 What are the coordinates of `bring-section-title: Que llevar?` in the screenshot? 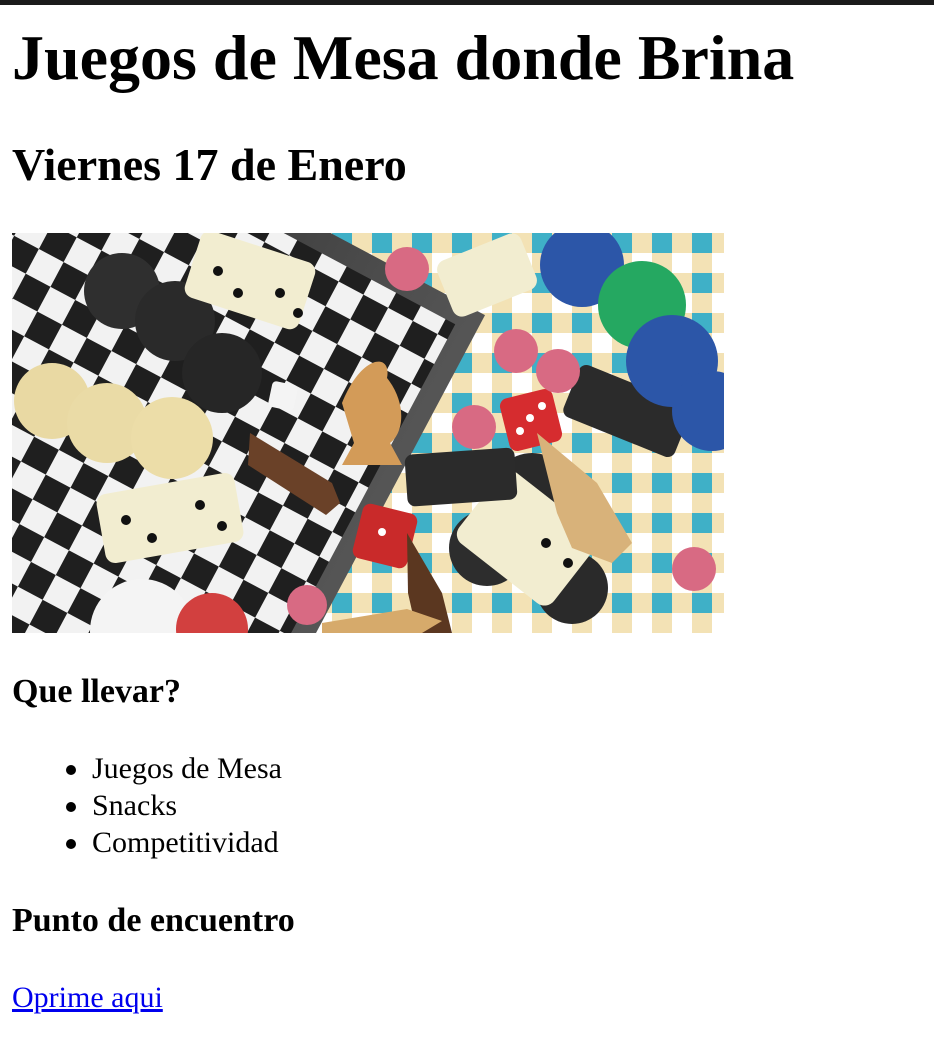 It's located at (97, 691).